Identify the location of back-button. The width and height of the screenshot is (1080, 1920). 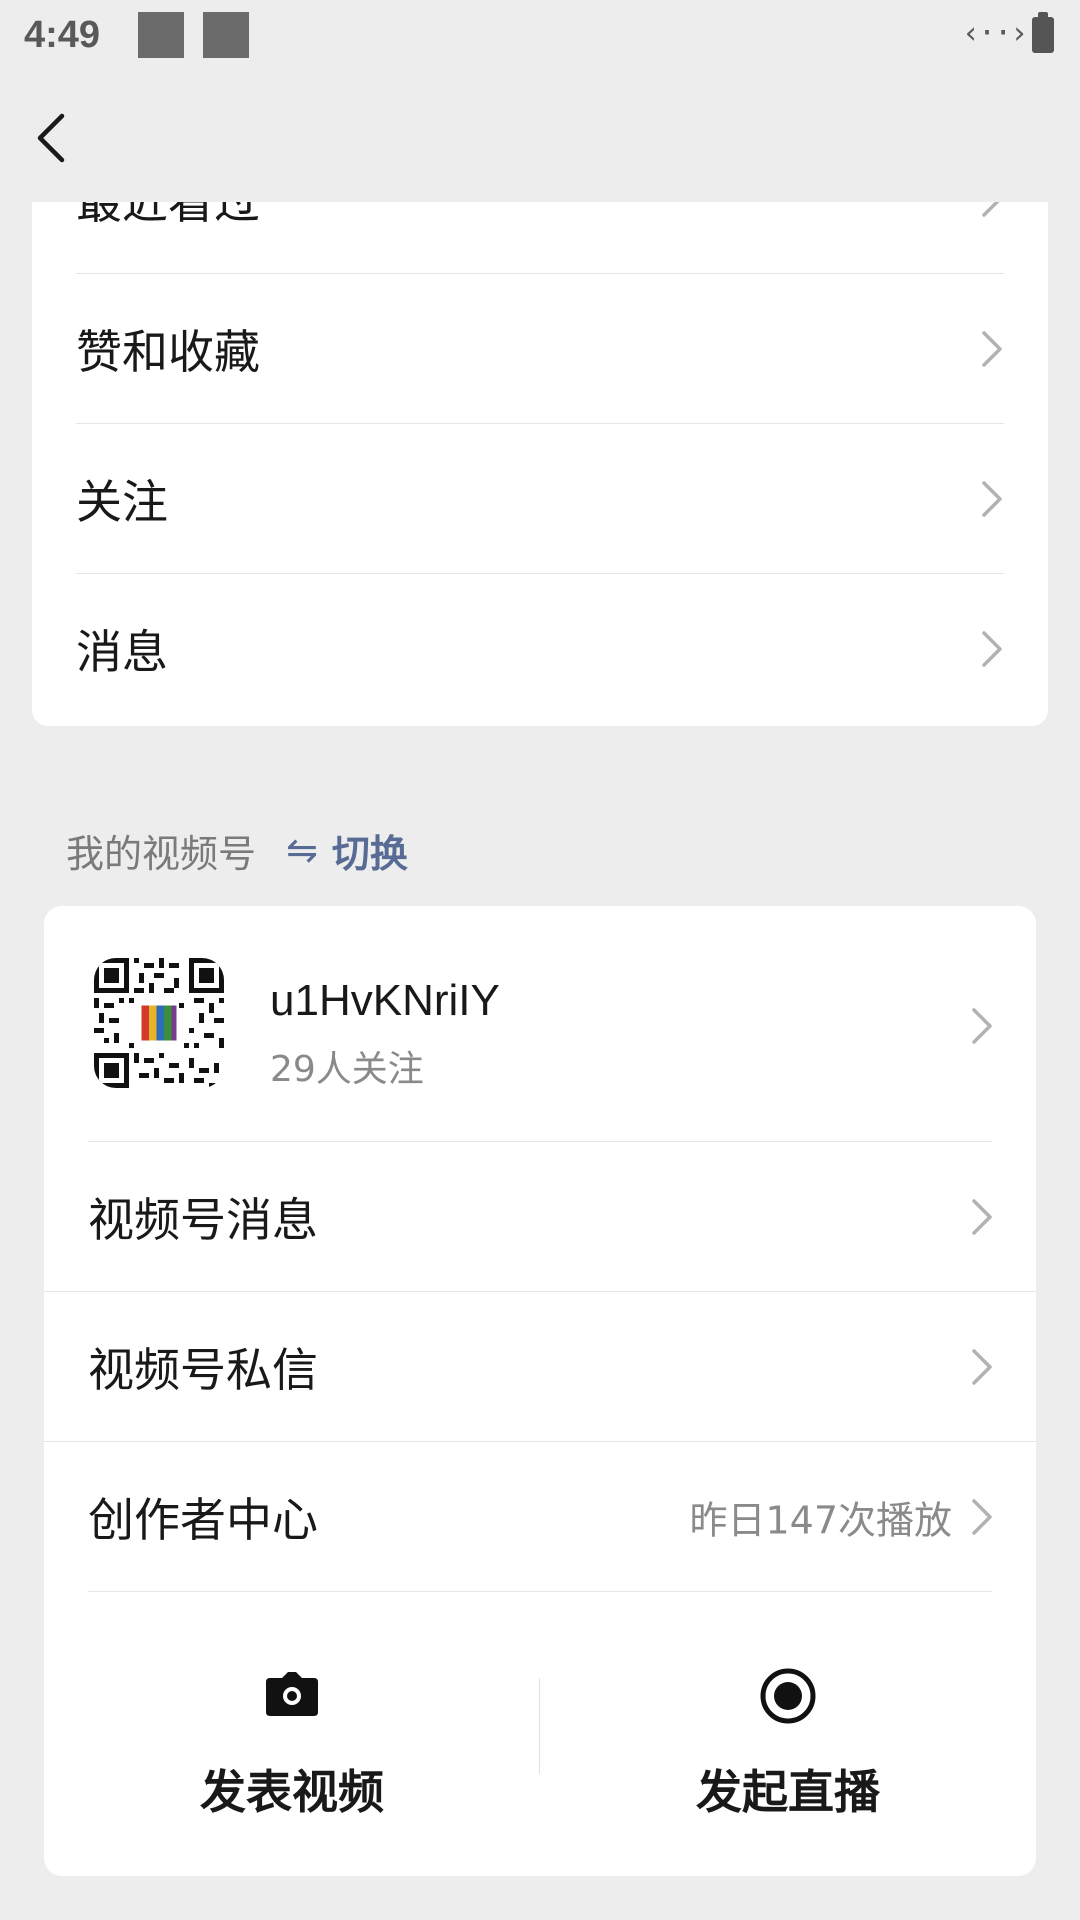
(52, 138).